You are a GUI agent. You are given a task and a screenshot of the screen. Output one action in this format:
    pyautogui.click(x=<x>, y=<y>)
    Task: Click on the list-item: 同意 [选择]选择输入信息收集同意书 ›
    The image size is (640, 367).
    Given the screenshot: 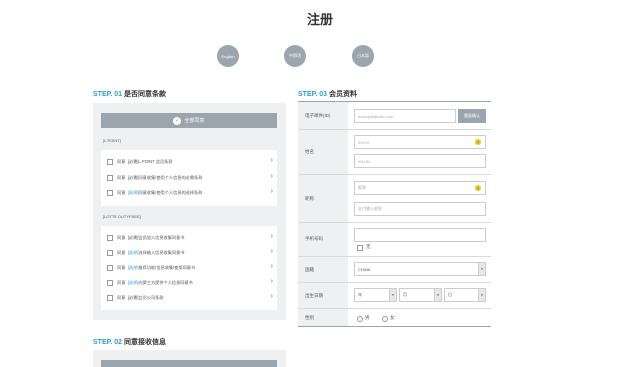 What is the action you would take?
    pyautogui.click(x=189, y=253)
    